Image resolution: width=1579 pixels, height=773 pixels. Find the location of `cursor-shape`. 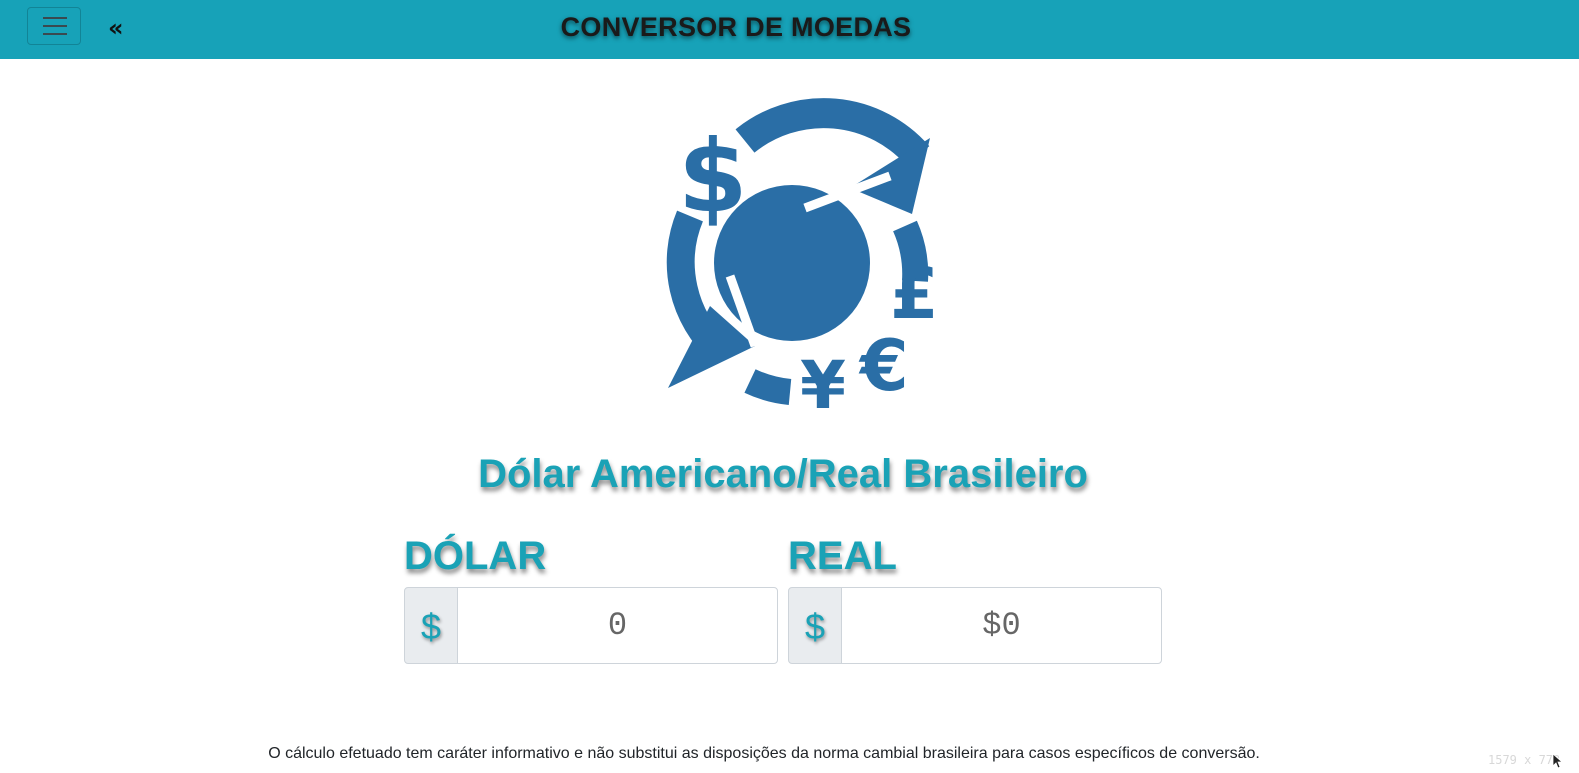

cursor-shape is located at coordinates (1558, 761).